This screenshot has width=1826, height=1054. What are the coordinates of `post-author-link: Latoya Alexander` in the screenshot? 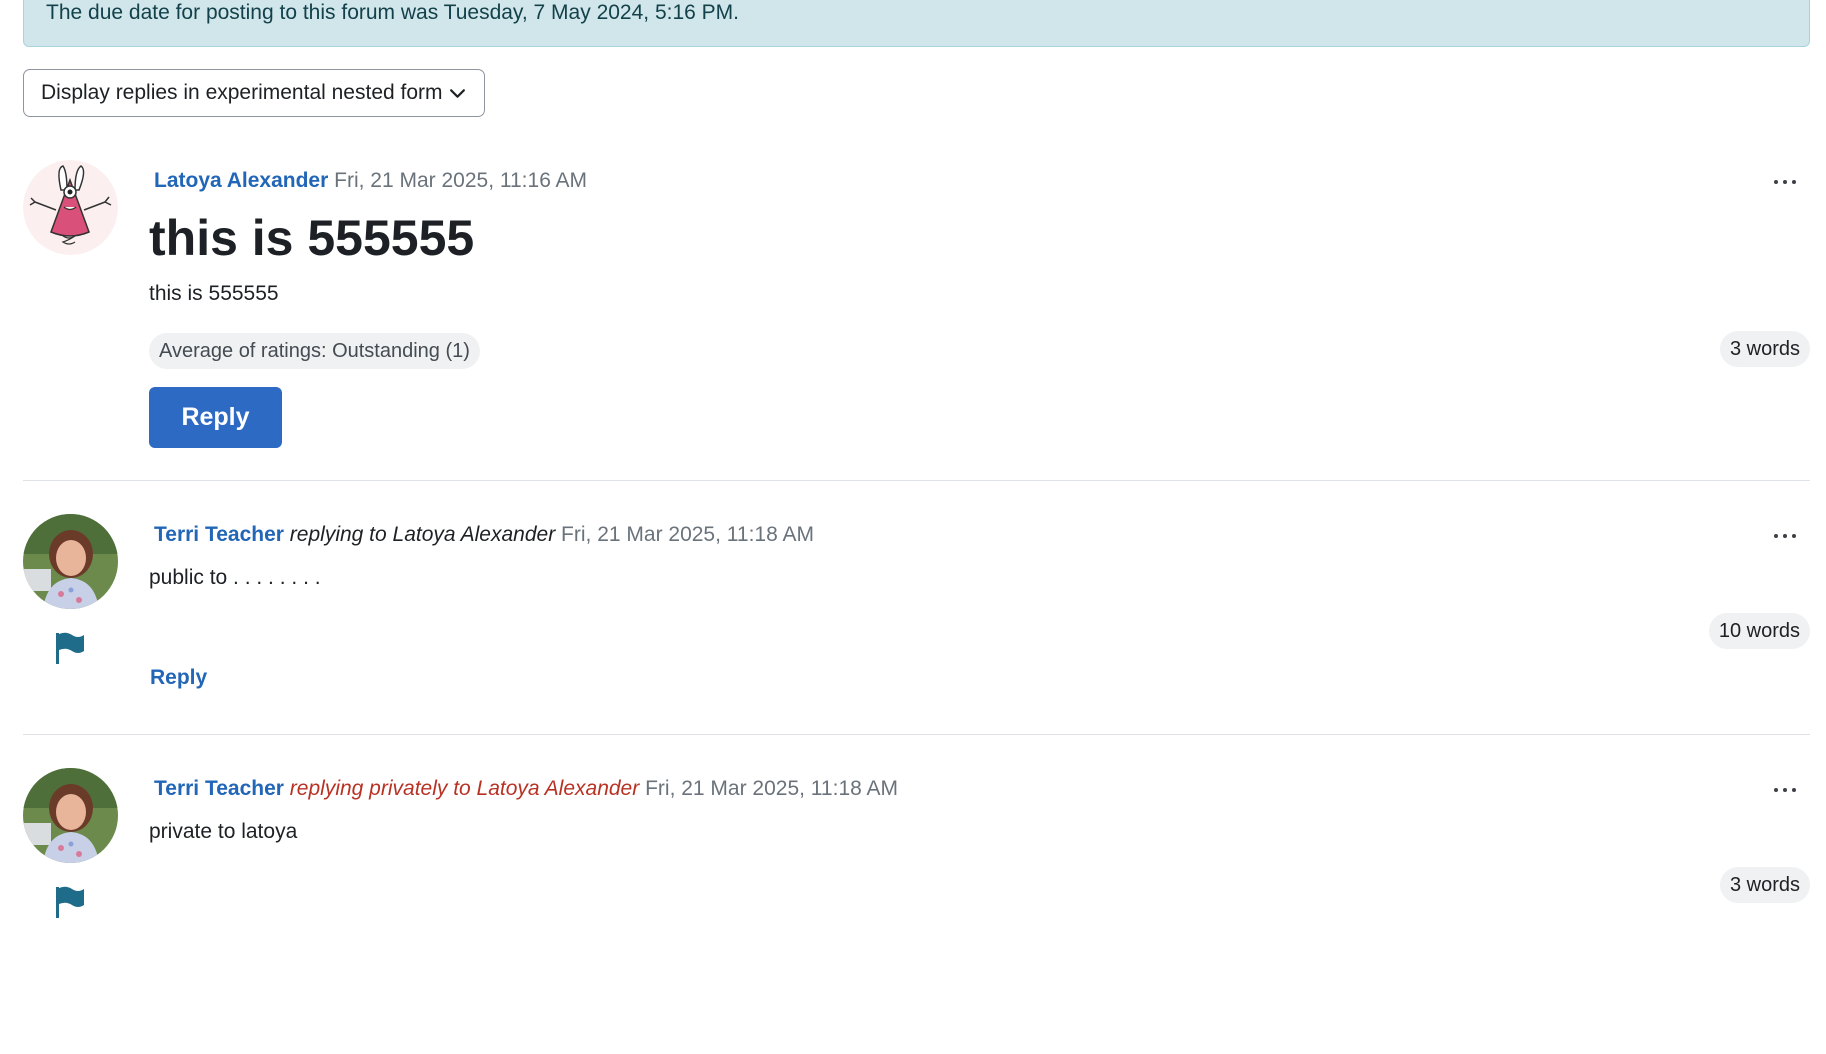 It's located at (241, 180).